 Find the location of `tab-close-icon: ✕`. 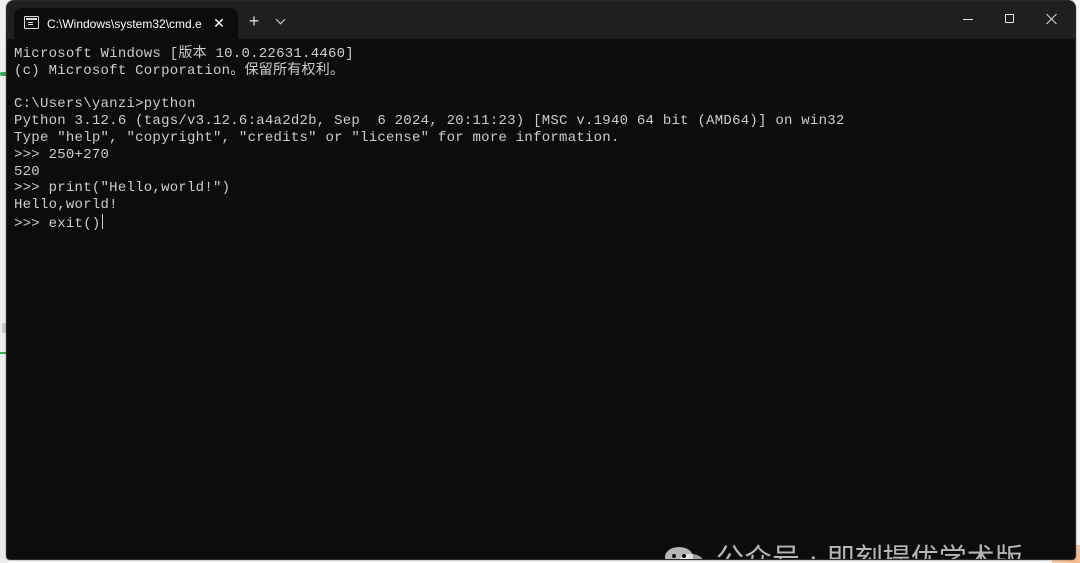

tab-close-icon: ✕ is located at coordinates (219, 23).